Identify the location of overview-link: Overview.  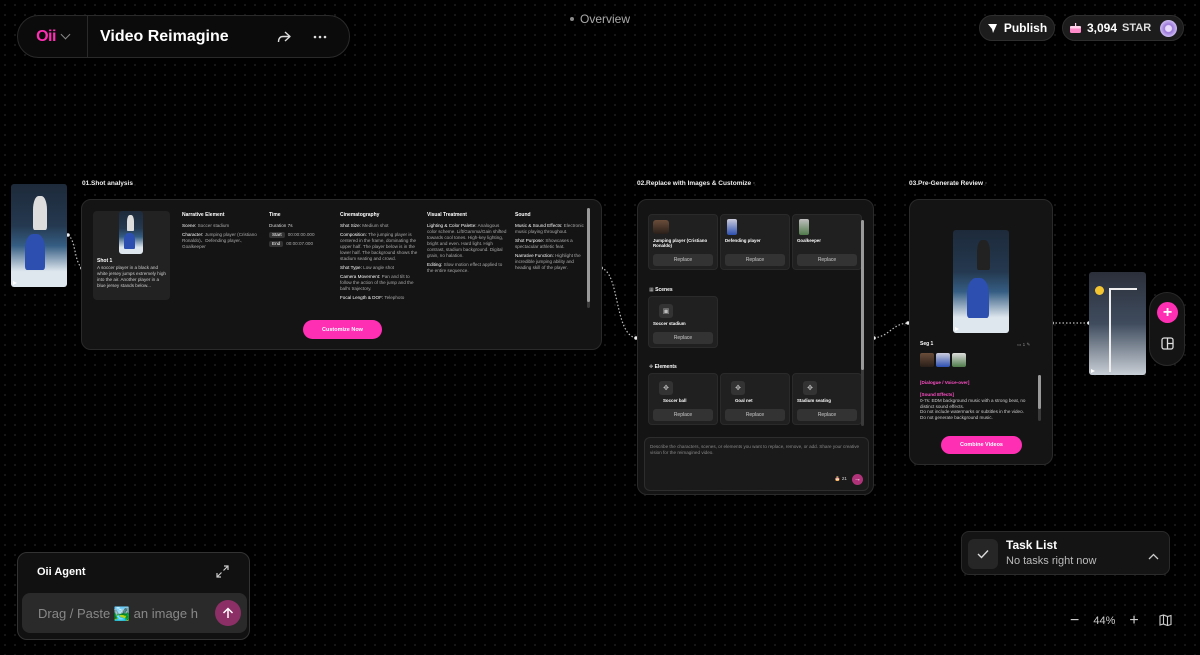
(600, 19).